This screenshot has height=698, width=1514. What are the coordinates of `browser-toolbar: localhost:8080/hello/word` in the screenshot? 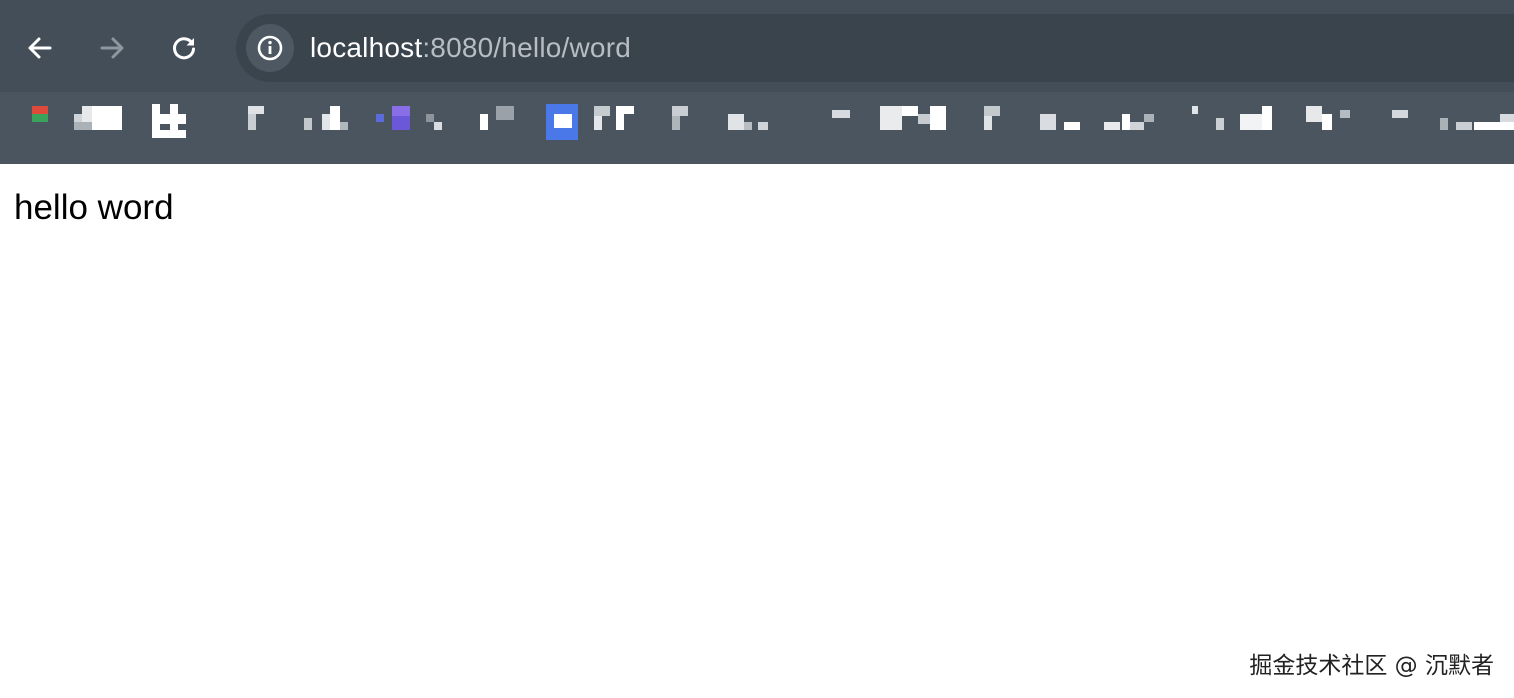 It's located at (757, 46).